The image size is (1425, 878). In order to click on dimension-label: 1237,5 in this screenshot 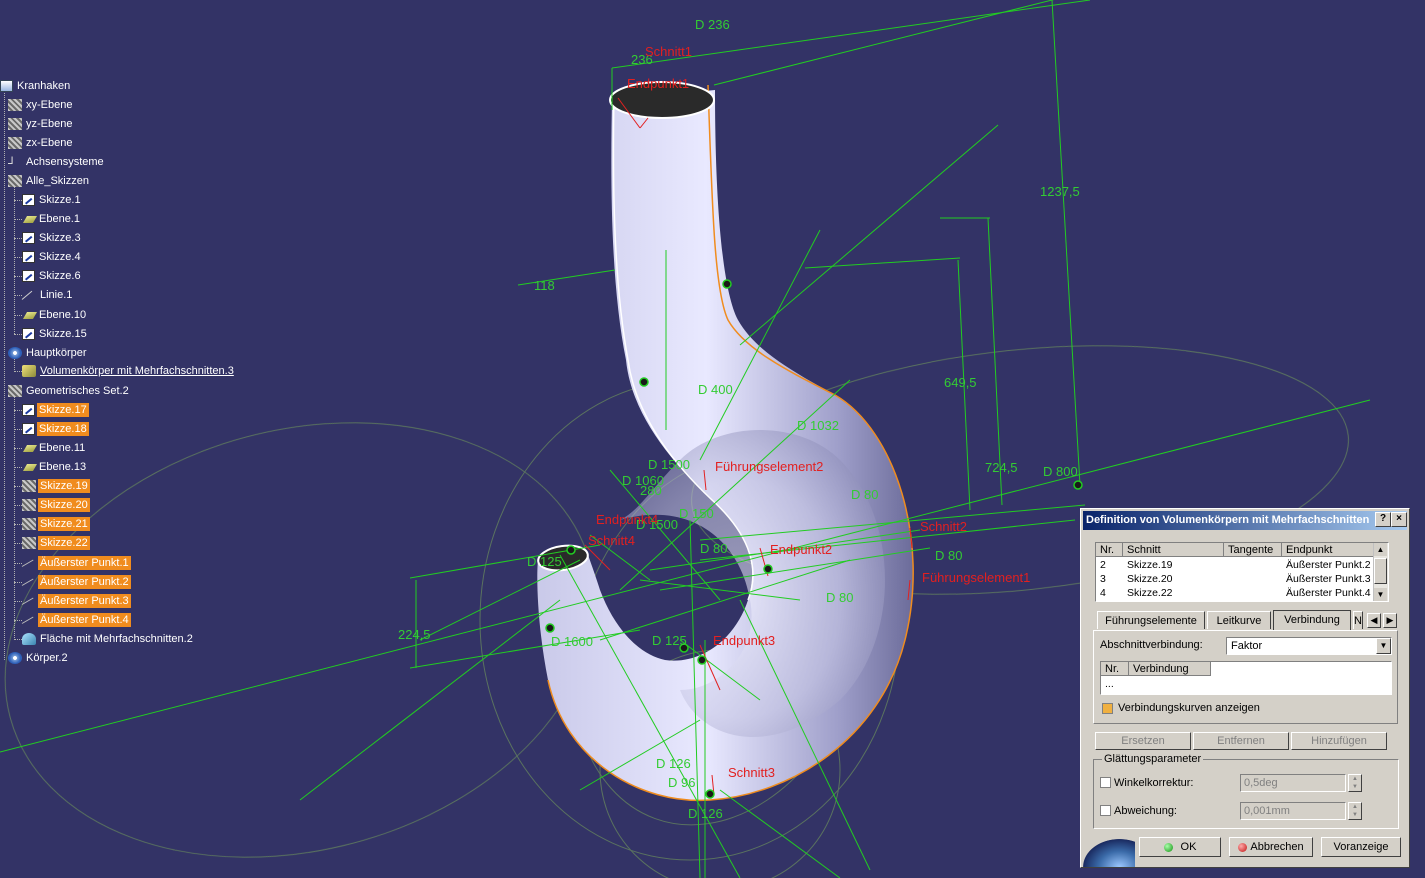, I will do `click(1060, 191)`.